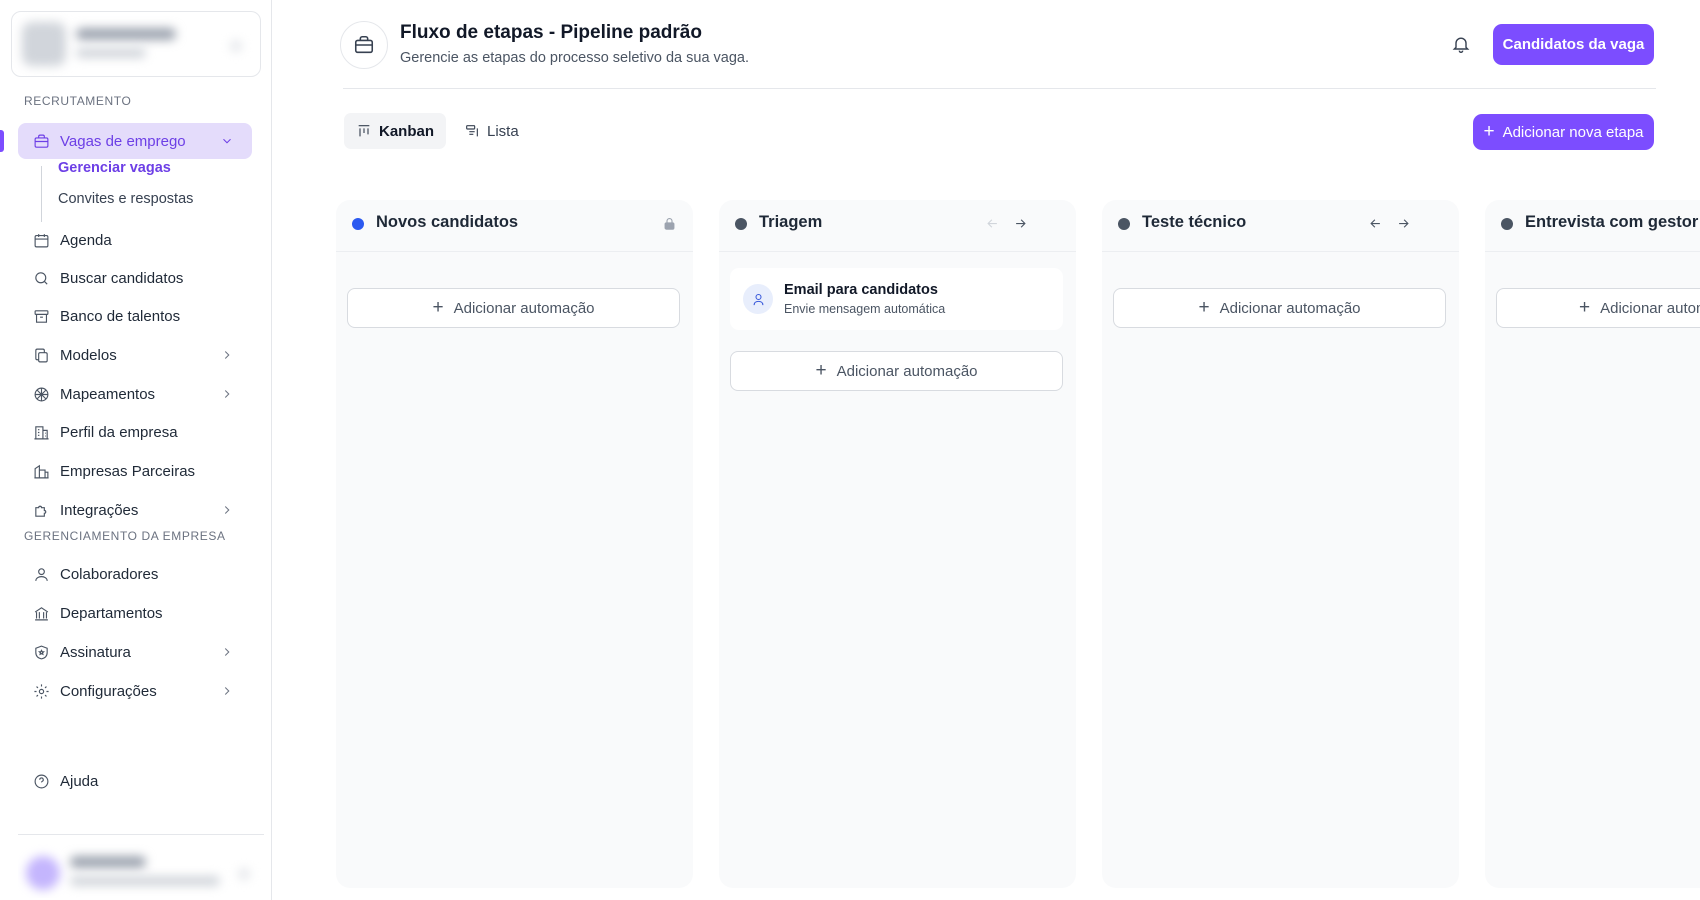 The height and width of the screenshot is (900, 1700). Describe the element at coordinates (41, 613) in the screenshot. I see `landmark-icon` at that location.